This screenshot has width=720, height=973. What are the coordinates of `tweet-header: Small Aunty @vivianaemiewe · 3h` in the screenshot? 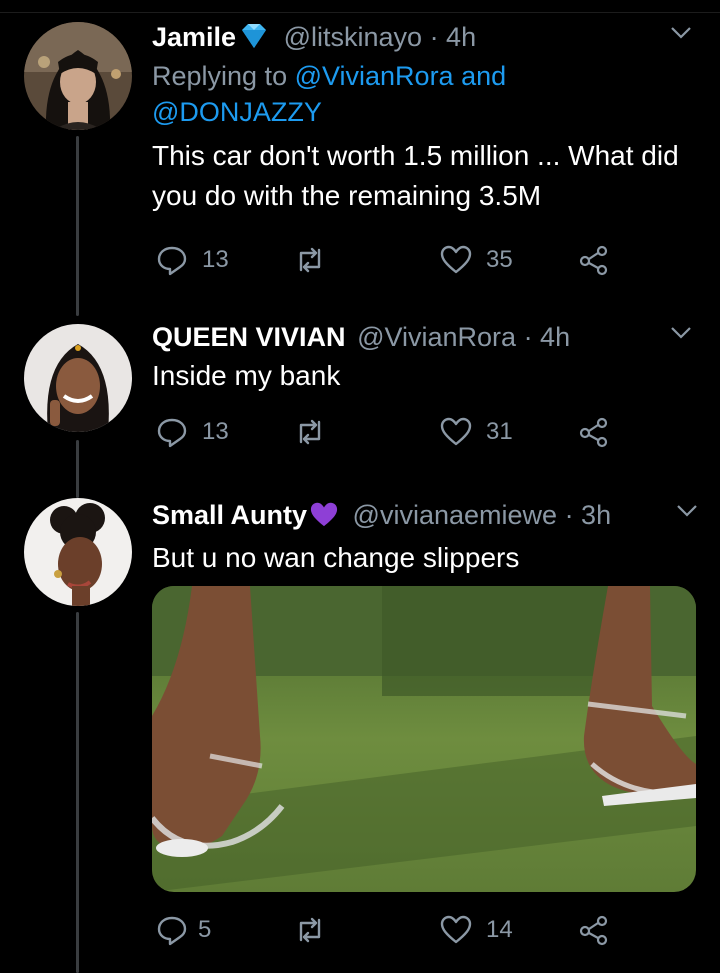 It's located at (425, 517).